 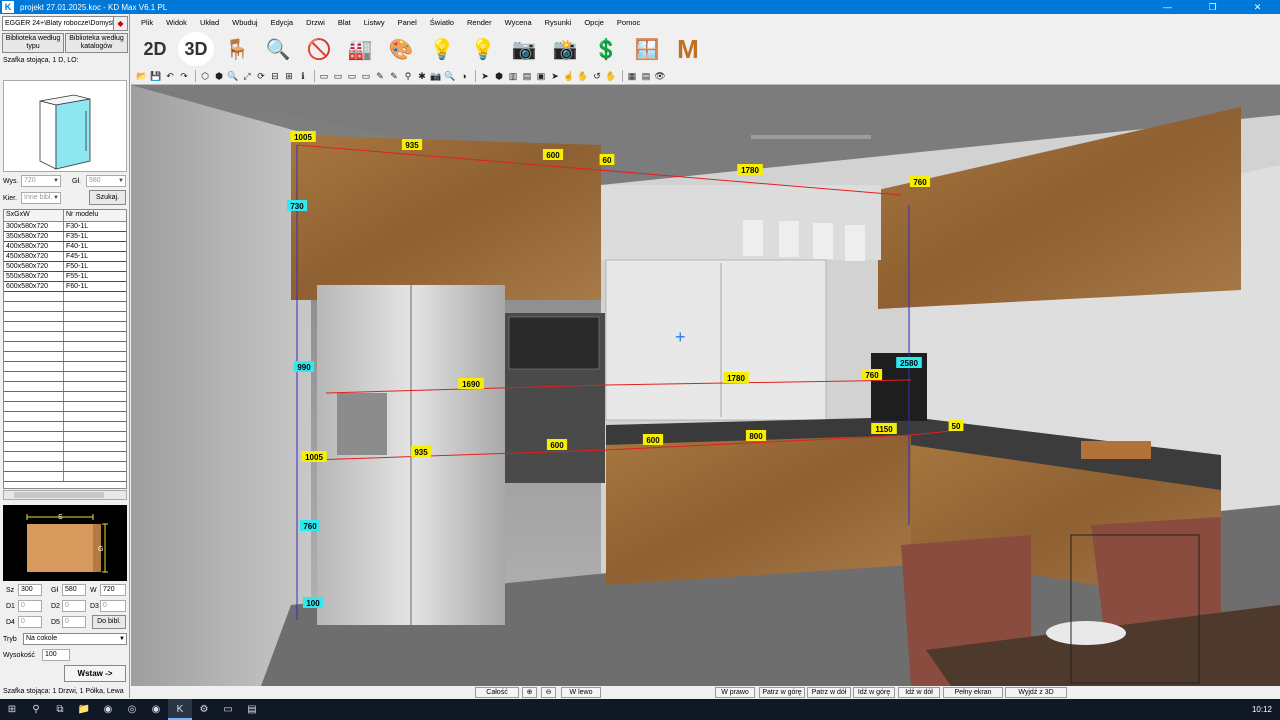 What do you see at coordinates (297, 206) in the screenshot?
I see `dimension-label: 730` at bounding box center [297, 206].